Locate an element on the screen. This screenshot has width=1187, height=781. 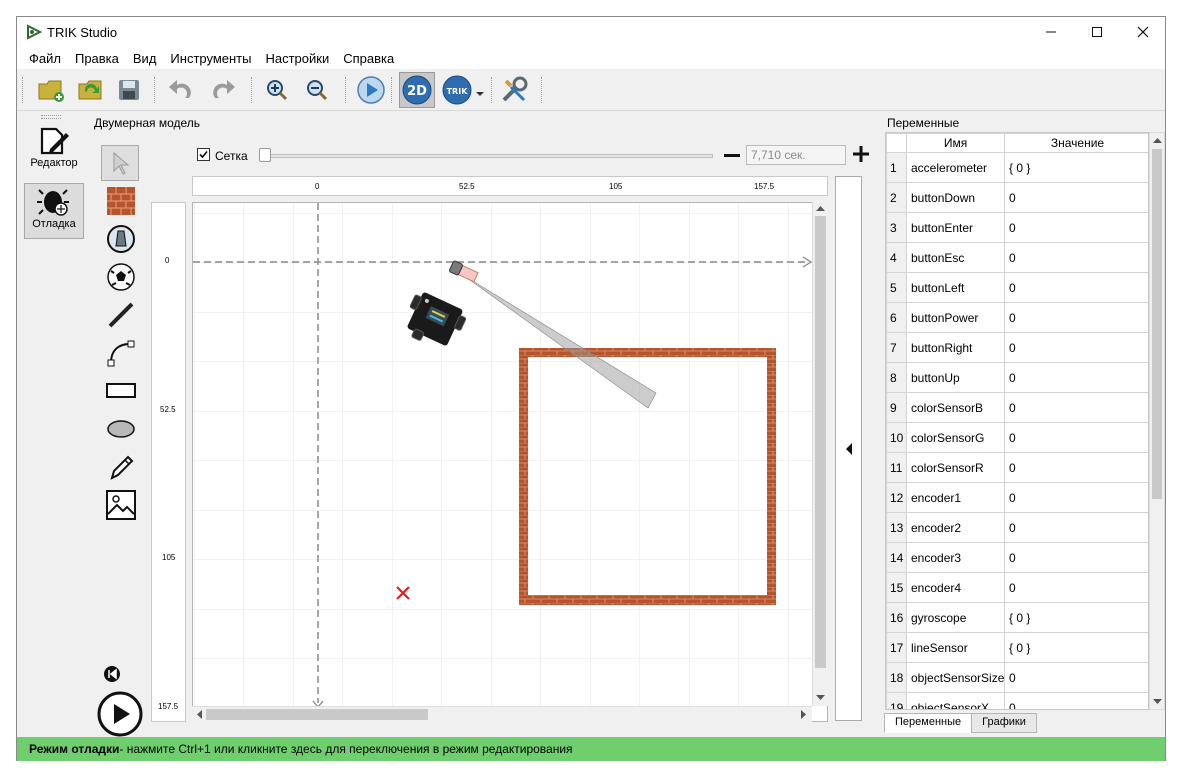
canvas-horizontal-scrollbar is located at coordinates (502, 714).